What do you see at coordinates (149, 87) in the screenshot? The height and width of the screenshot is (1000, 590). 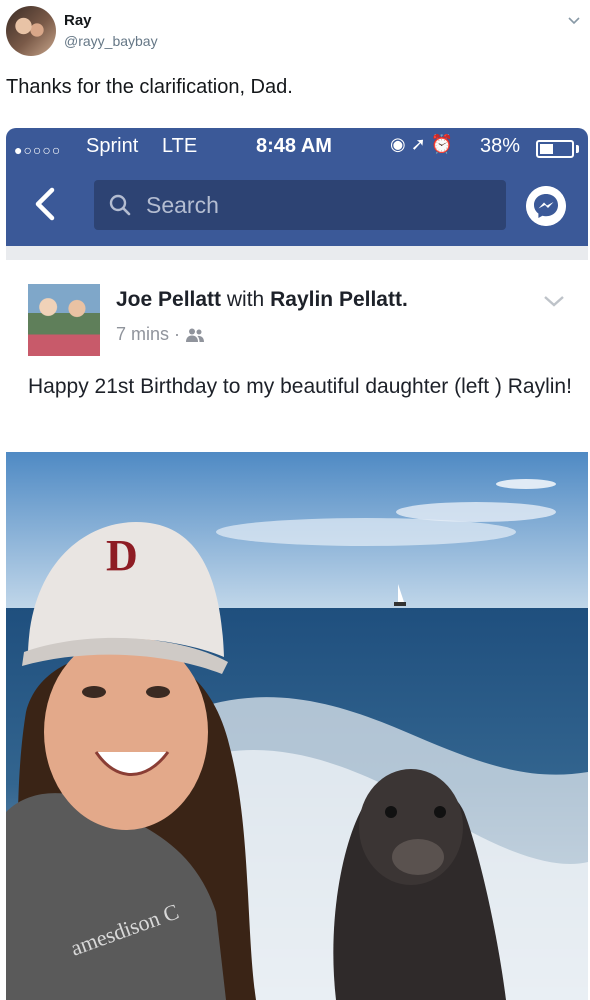 I see `tweet-text: Thanks for the clarification, Dad.` at bounding box center [149, 87].